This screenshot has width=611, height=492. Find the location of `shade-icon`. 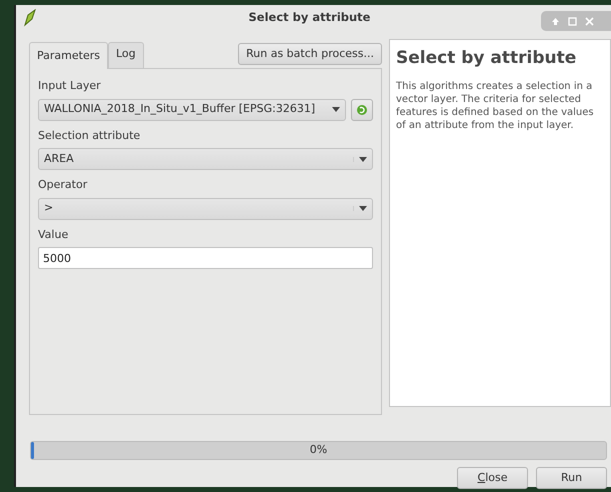

shade-icon is located at coordinates (555, 21).